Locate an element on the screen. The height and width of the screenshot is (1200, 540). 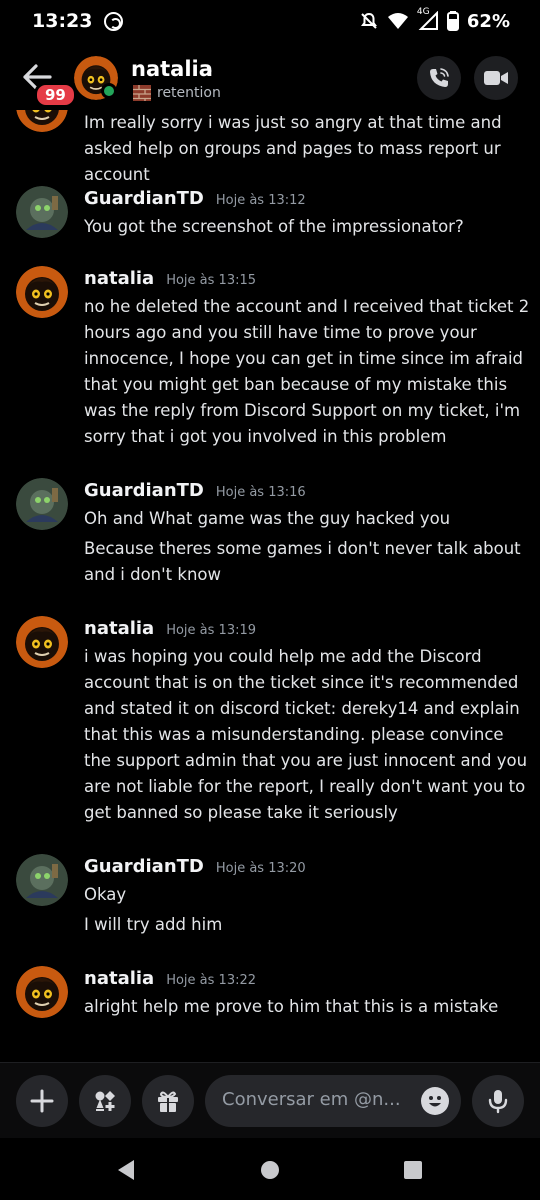
nav-home-icon is located at coordinates (270, 1170).